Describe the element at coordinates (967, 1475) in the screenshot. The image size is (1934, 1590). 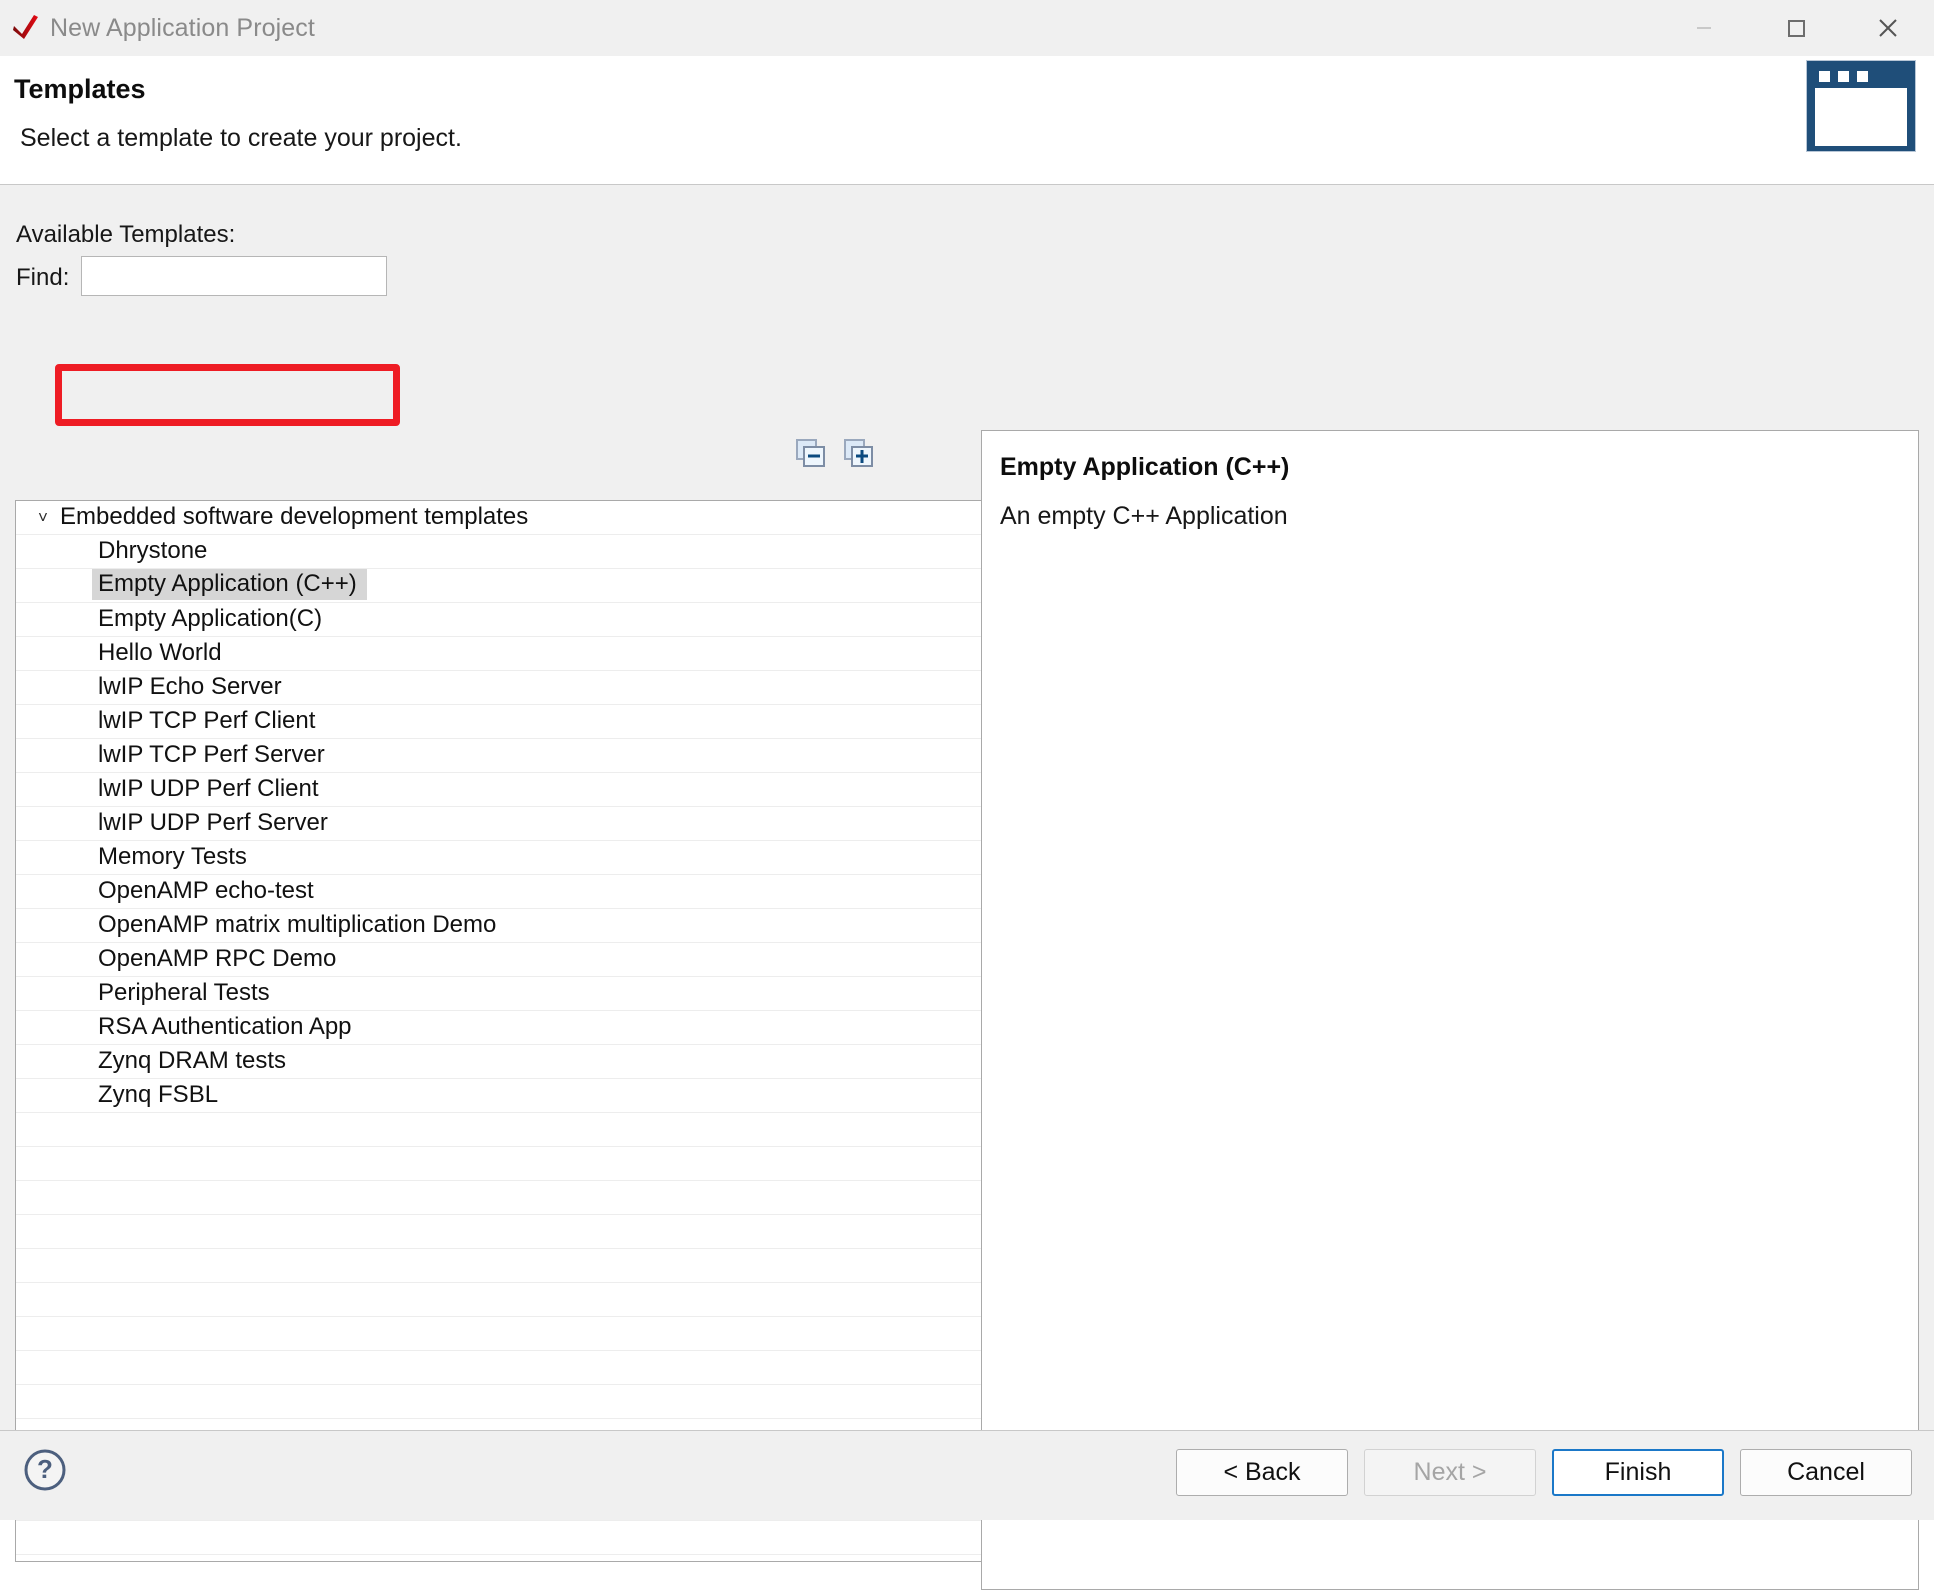
I see `wizard-footer: ? < Back Next > Finish Cancel` at that location.